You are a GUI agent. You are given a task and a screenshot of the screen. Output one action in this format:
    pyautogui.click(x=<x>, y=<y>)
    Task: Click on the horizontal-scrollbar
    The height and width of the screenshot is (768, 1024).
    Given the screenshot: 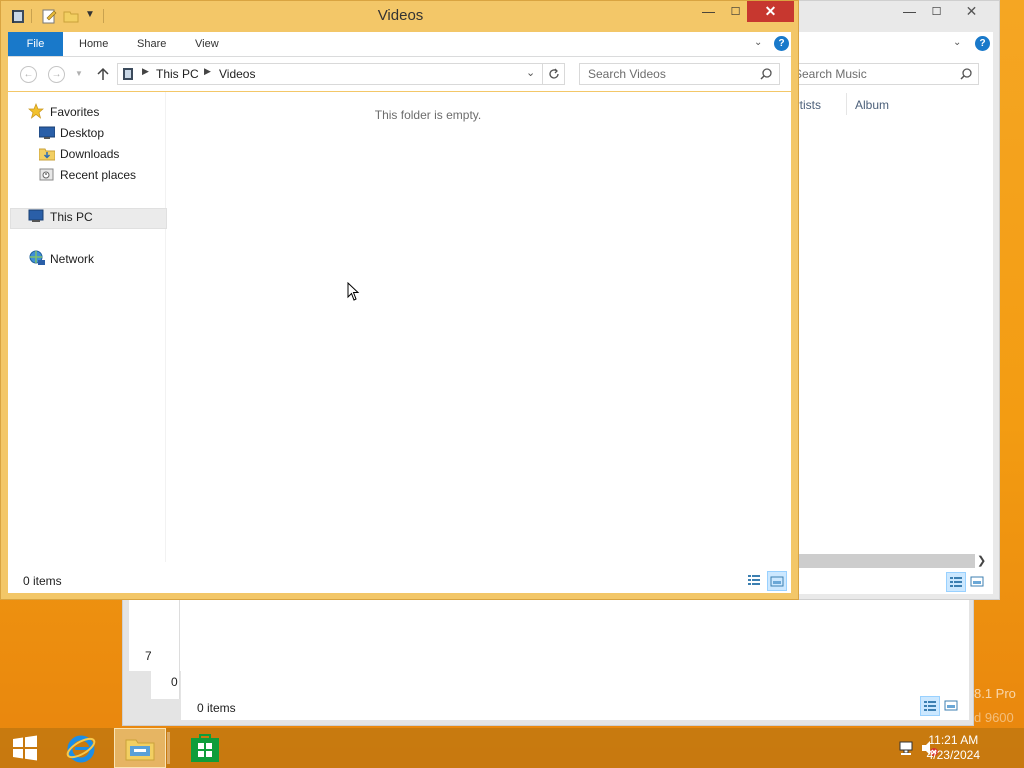 What is the action you would take?
    pyautogui.click(x=883, y=561)
    